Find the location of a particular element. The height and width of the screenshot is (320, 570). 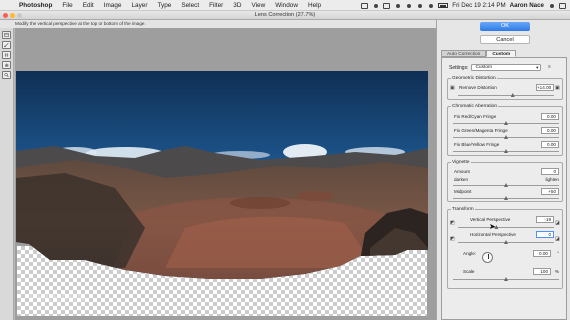

settings-select: Custom ▾ is located at coordinates (506, 67).